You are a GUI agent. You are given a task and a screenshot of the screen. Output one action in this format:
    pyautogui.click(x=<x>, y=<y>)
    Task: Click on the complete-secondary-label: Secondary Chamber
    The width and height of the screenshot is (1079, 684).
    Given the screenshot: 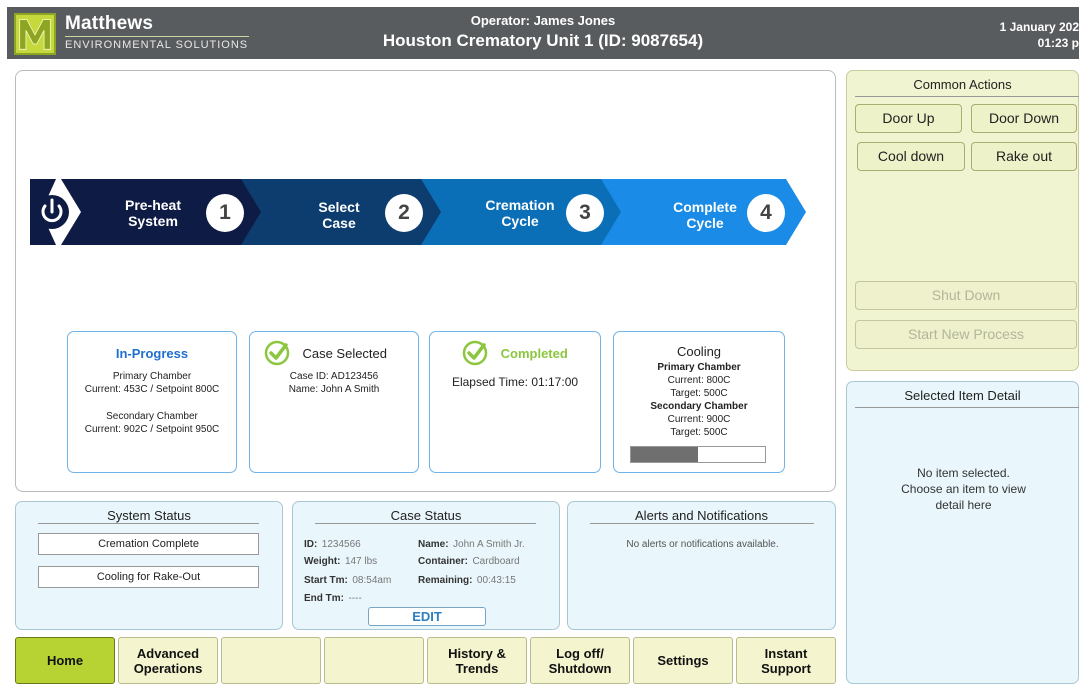 What is the action you would take?
    pyautogui.click(x=699, y=406)
    